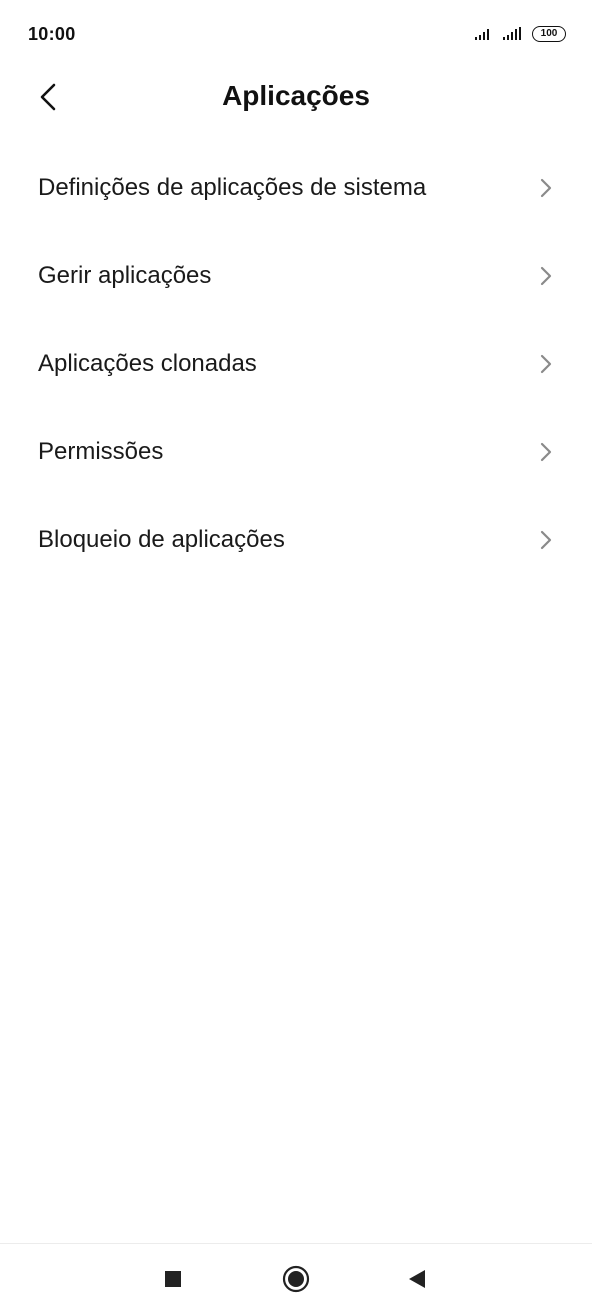 The image size is (592, 1316). I want to click on nav-back-button, so click(417, 1281).